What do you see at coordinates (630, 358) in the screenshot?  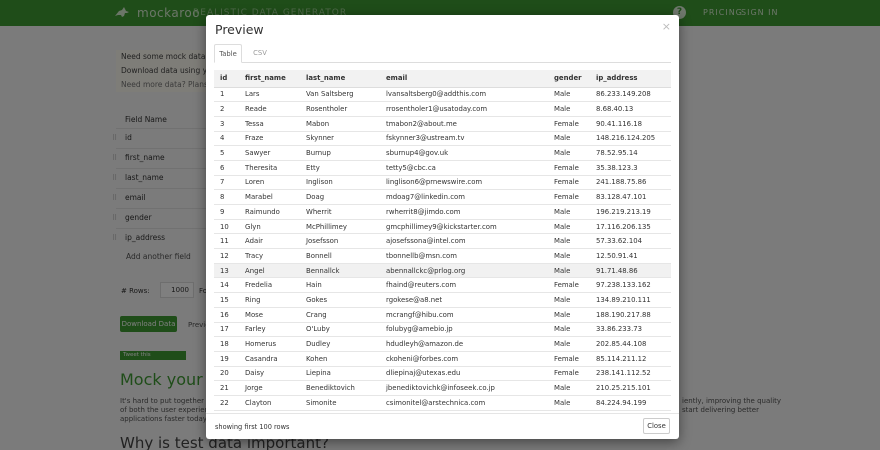 I see `table-cell-ip-address: 85.114.211.12` at bounding box center [630, 358].